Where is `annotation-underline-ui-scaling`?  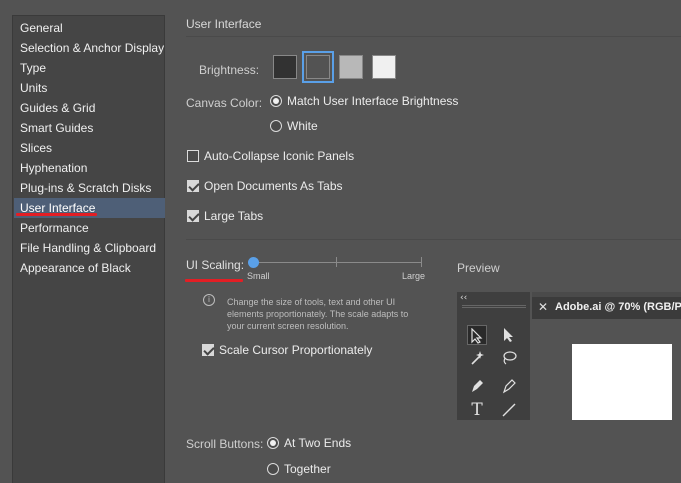 annotation-underline-ui-scaling is located at coordinates (214, 280).